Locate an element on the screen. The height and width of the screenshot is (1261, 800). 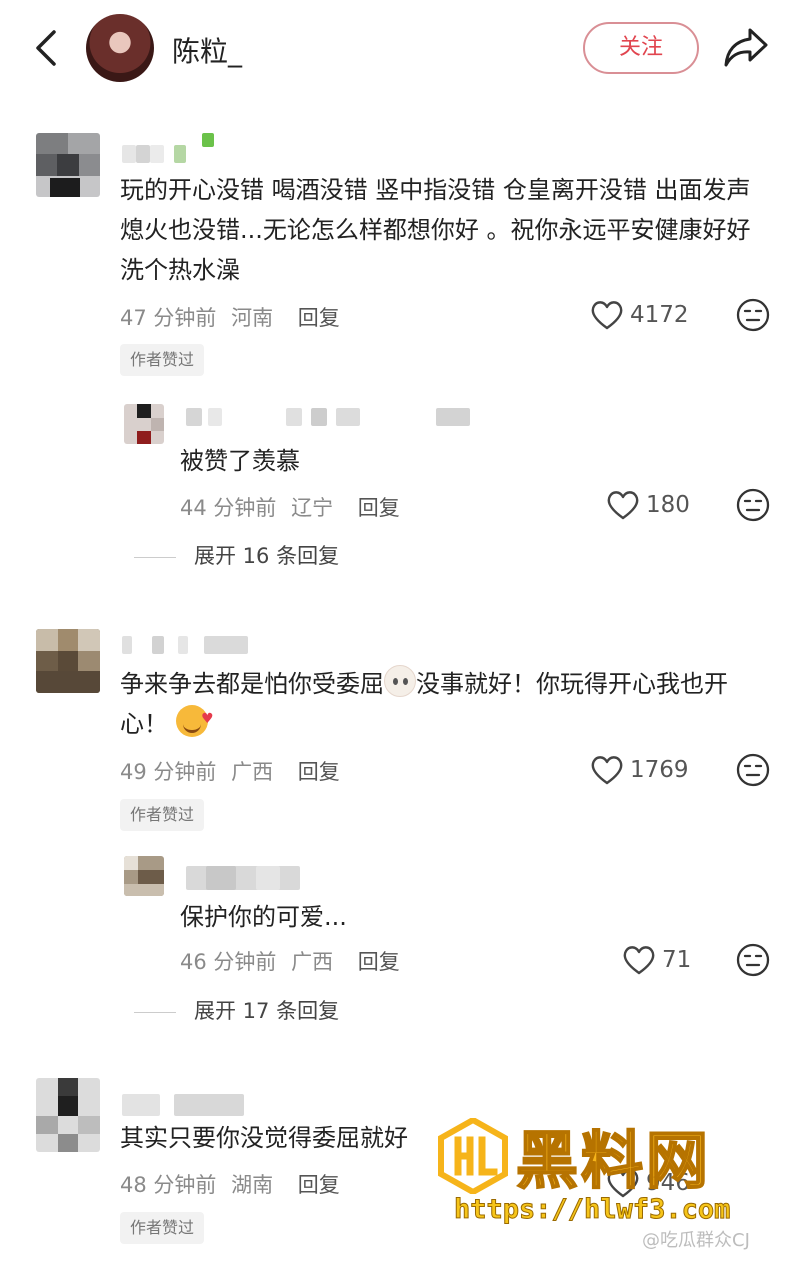
reply-location: 辽宁 is located at coordinates (312, 508).